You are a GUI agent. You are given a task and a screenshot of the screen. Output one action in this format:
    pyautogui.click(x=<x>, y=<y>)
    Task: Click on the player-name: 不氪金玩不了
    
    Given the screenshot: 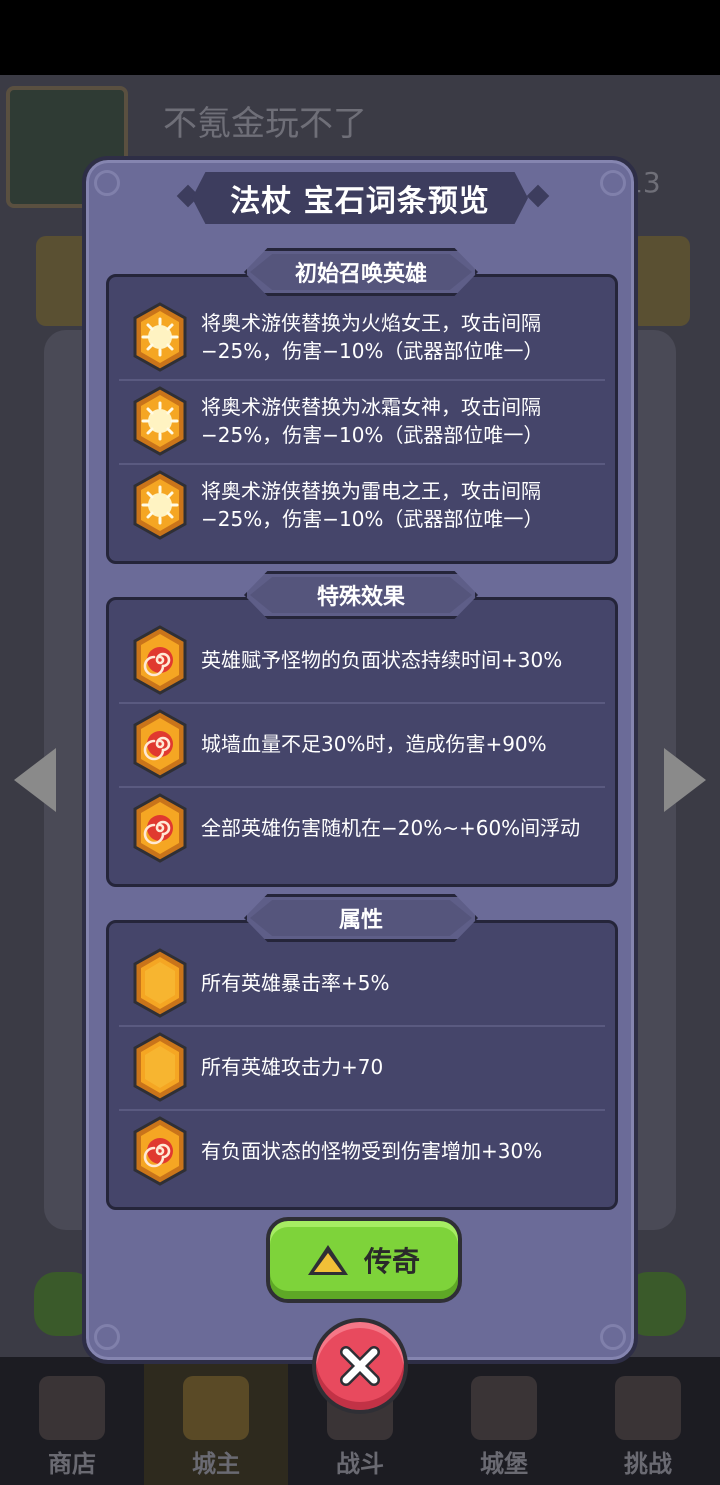 What is the action you would take?
    pyautogui.click(x=265, y=124)
    